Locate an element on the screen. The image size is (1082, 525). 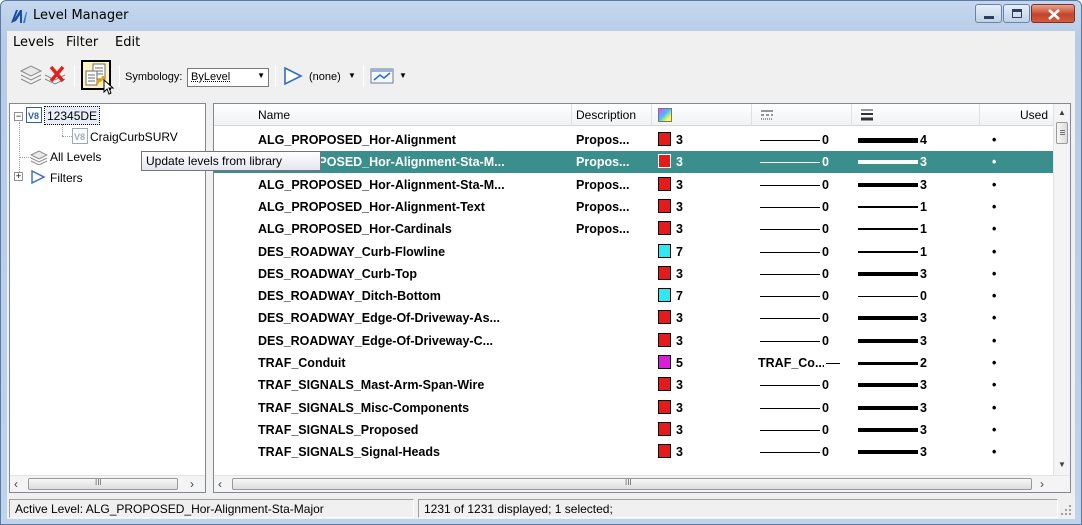
menu-levels: Levels is located at coordinates (33, 42).